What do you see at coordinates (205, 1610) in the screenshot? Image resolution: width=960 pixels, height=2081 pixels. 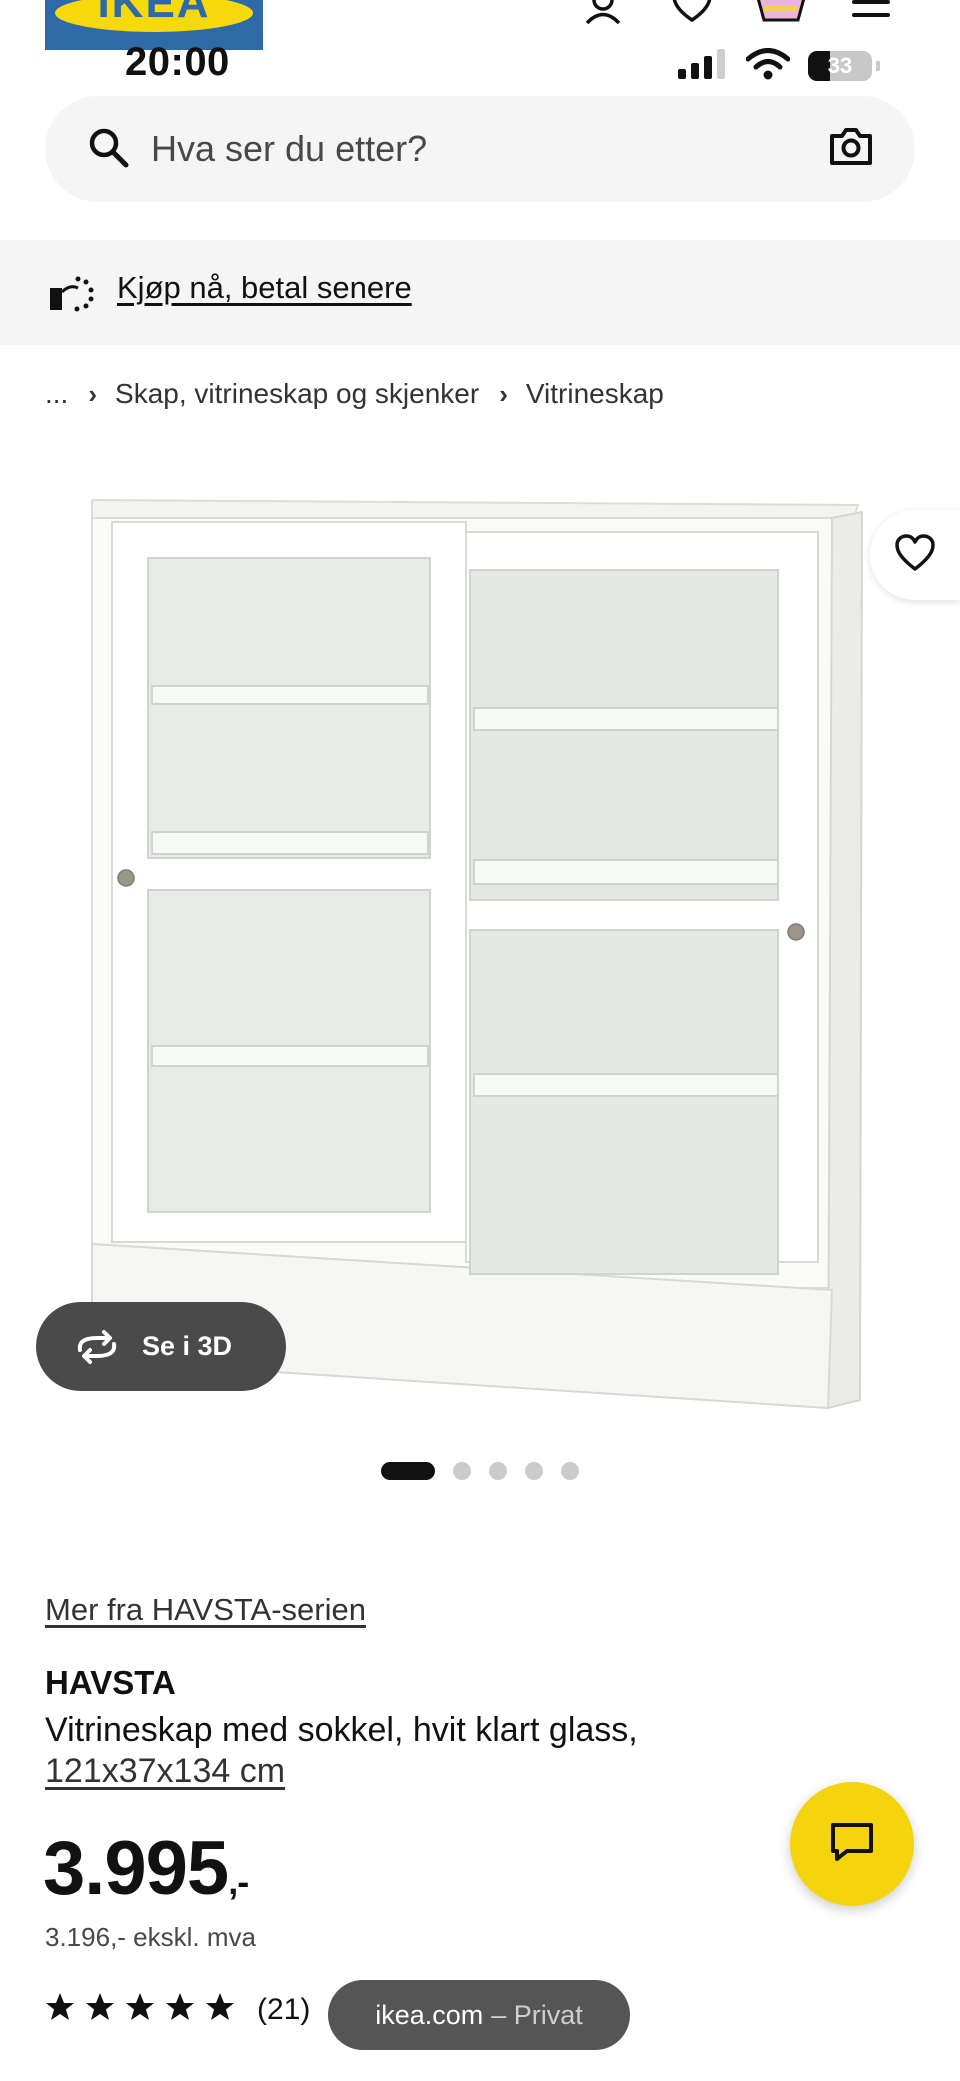 I see `series-link: Mer fra HAVSTA-serien` at bounding box center [205, 1610].